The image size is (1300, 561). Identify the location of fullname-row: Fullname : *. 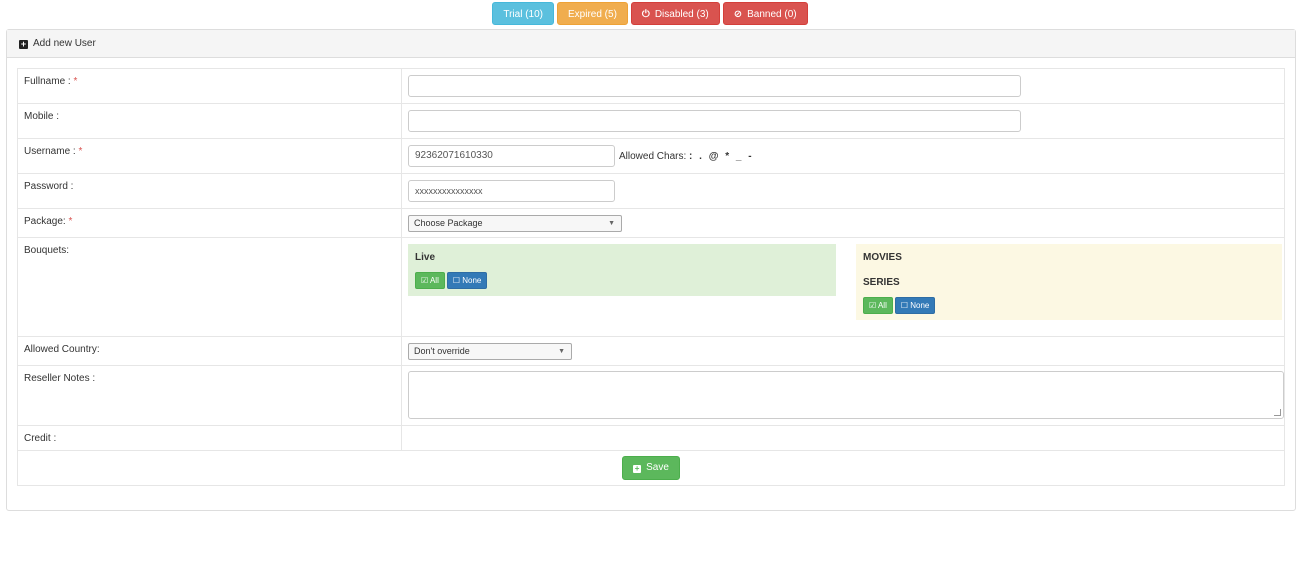
(651, 86).